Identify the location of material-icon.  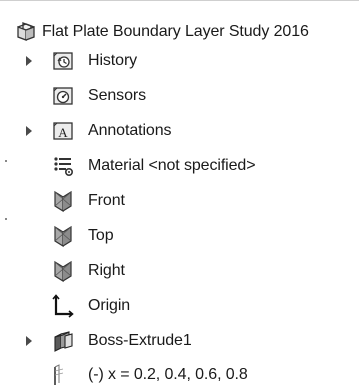
(63, 166).